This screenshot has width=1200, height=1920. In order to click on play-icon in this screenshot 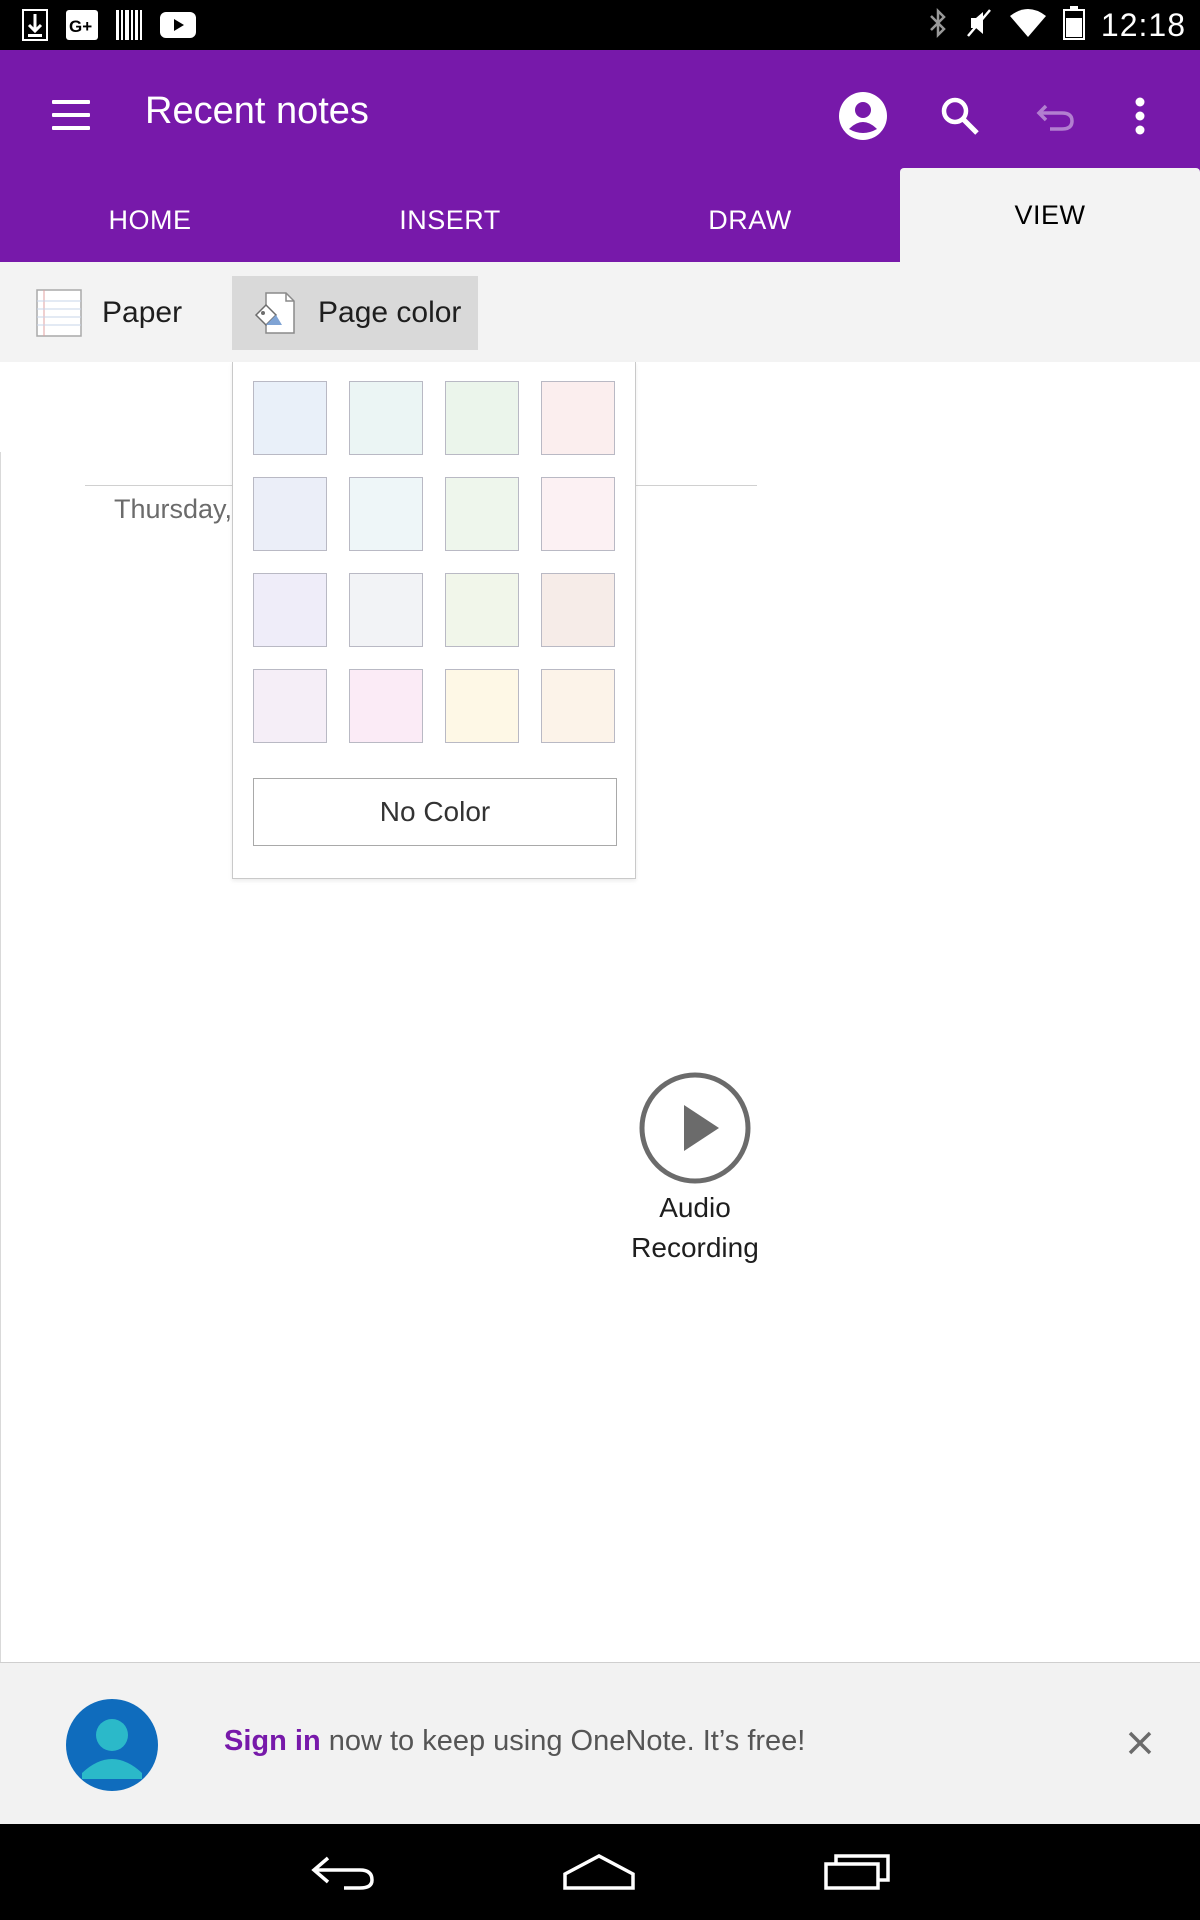, I will do `click(695, 1128)`.